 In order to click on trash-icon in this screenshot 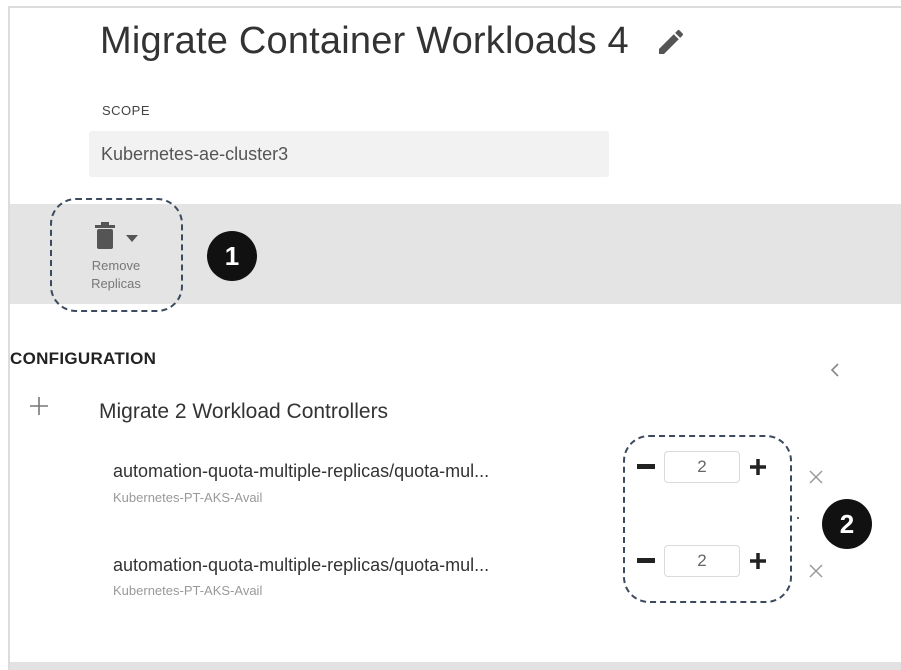, I will do `click(105, 238)`.